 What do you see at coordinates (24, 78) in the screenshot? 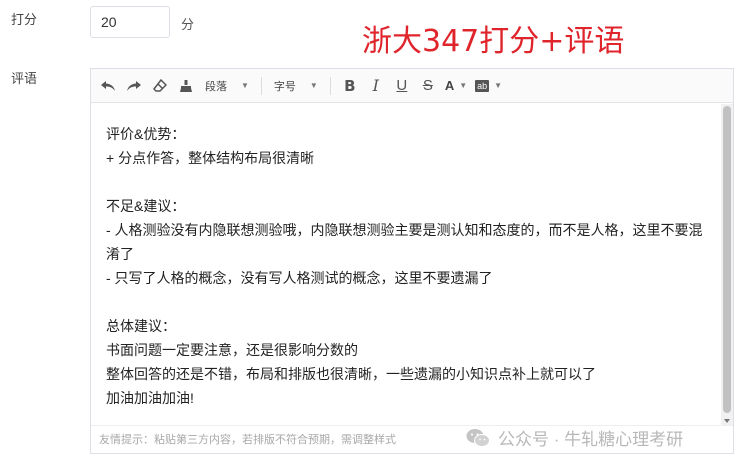
I see `comment-label: 评语` at bounding box center [24, 78].